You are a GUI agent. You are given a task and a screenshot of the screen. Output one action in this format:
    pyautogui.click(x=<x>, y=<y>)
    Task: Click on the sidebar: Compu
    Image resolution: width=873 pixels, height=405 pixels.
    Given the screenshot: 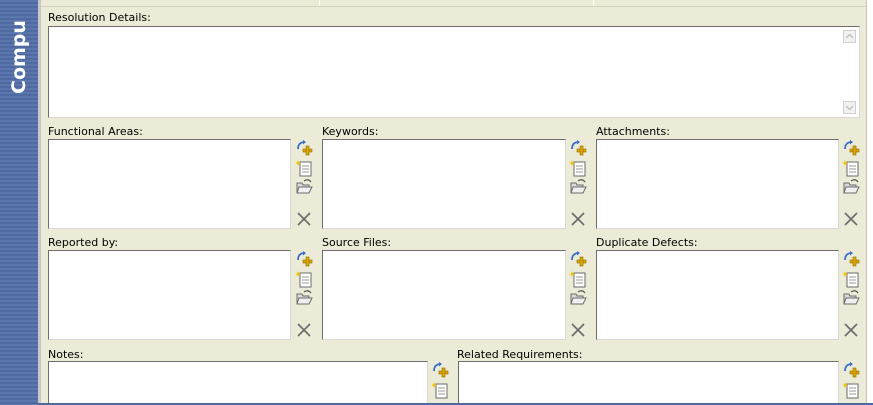 What is the action you would take?
    pyautogui.click(x=19, y=202)
    